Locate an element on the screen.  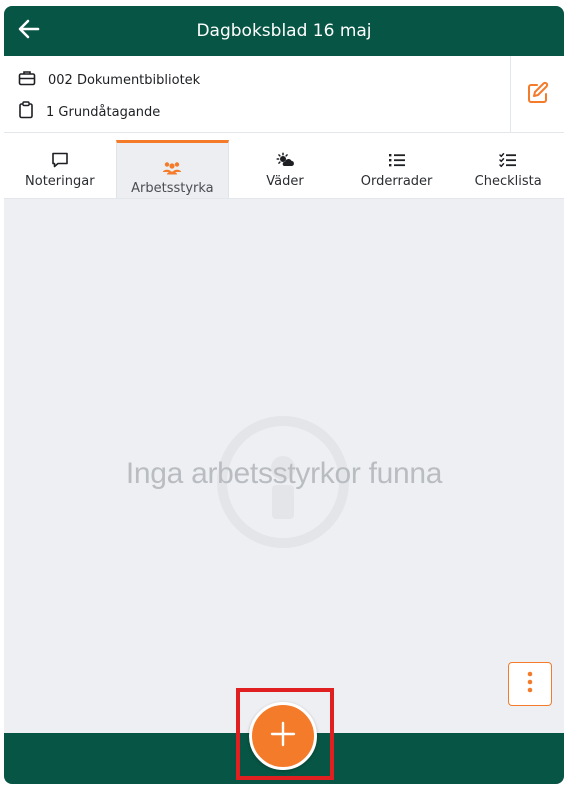
users-icon is located at coordinates (172, 168).